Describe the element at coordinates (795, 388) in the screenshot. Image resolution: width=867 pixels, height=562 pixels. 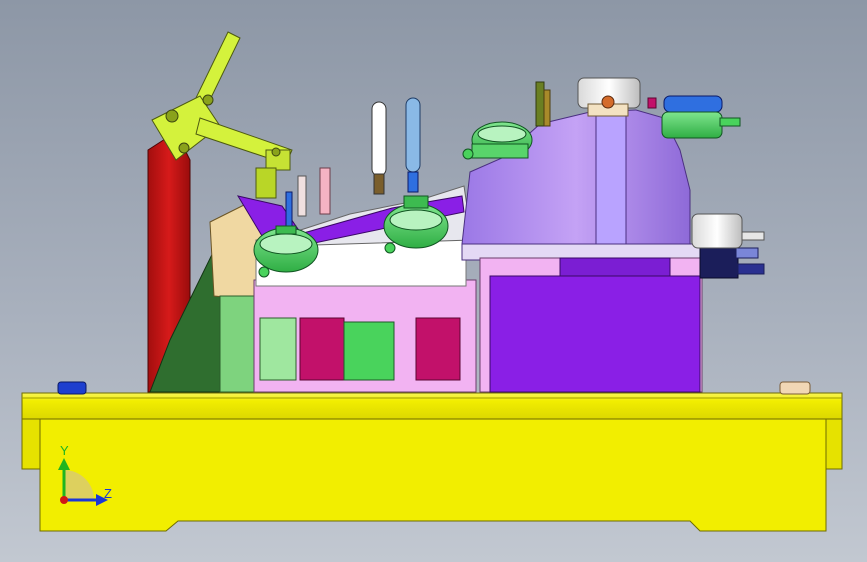
I see `bolt-right` at that location.